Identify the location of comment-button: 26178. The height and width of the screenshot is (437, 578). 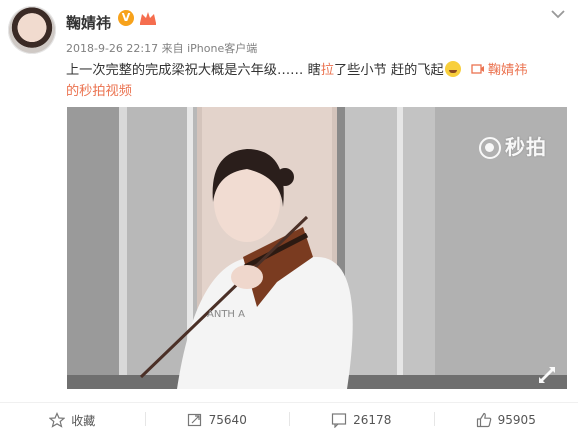
(361, 420).